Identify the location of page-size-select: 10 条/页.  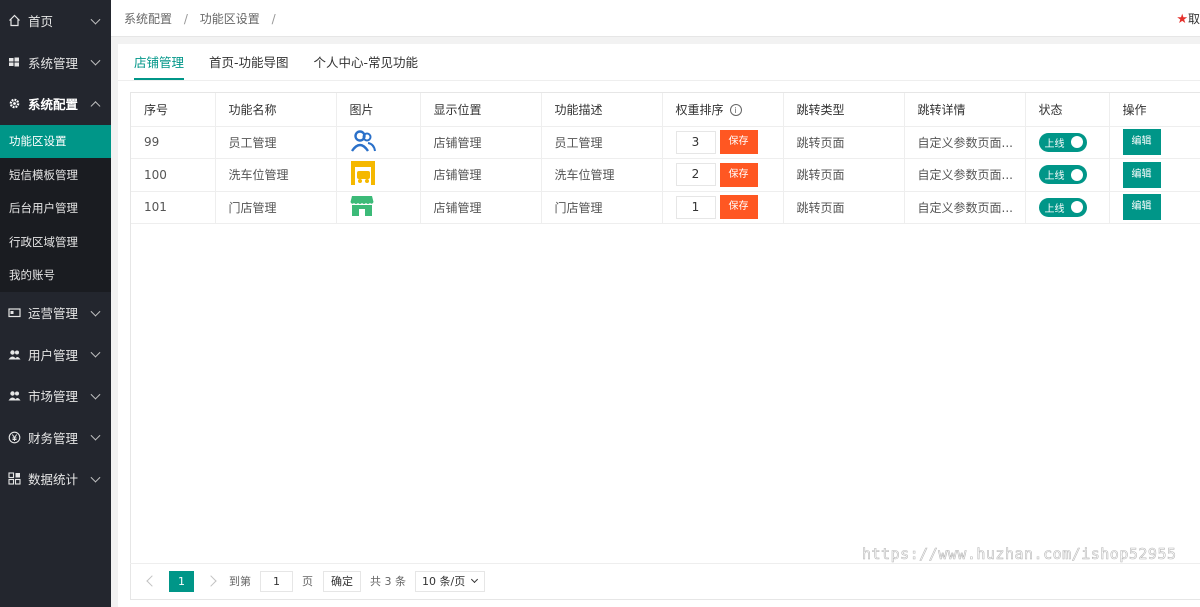
(450, 581).